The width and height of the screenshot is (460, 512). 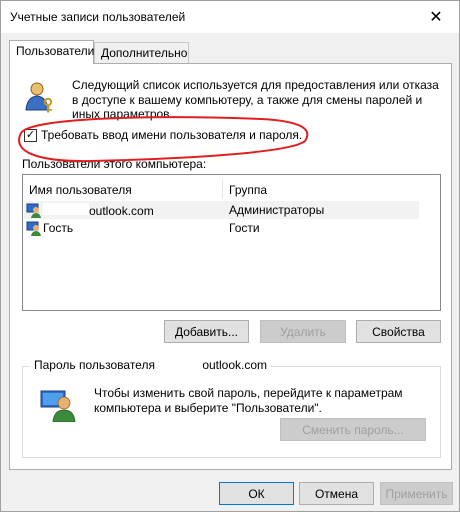 What do you see at coordinates (94, 365) in the screenshot?
I see `password-title-prefix: Пароль пользователя` at bounding box center [94, 365].